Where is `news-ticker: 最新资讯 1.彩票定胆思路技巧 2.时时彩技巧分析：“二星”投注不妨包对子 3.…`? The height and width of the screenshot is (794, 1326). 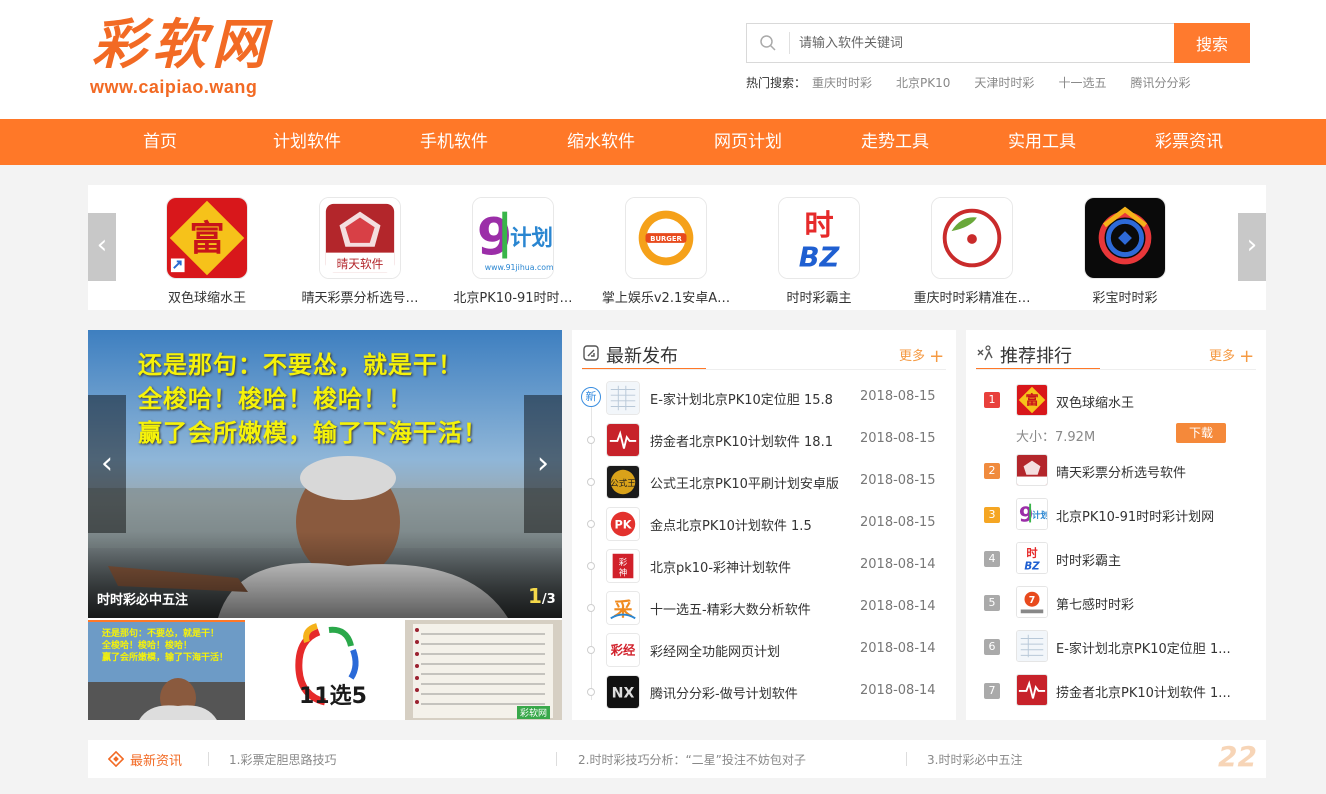 news-ticker: 最新资讯 1.彩票定胆思路技巧 2.时时彩技巧分析：“二星”投注不妨包对子 3.… is located at coordinates (677, 759).